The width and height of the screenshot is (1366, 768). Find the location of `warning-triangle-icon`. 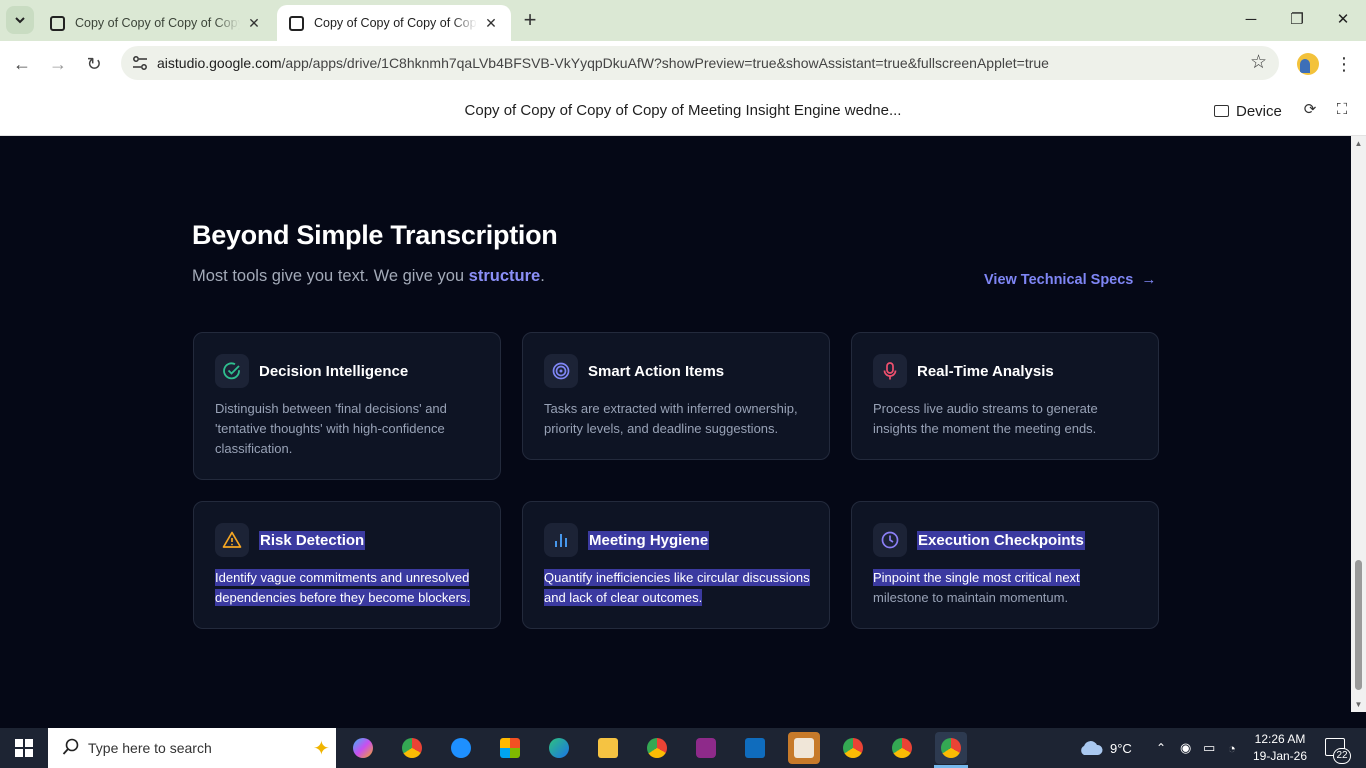

warning-triangle-icon is located at coordinates (232, 540).